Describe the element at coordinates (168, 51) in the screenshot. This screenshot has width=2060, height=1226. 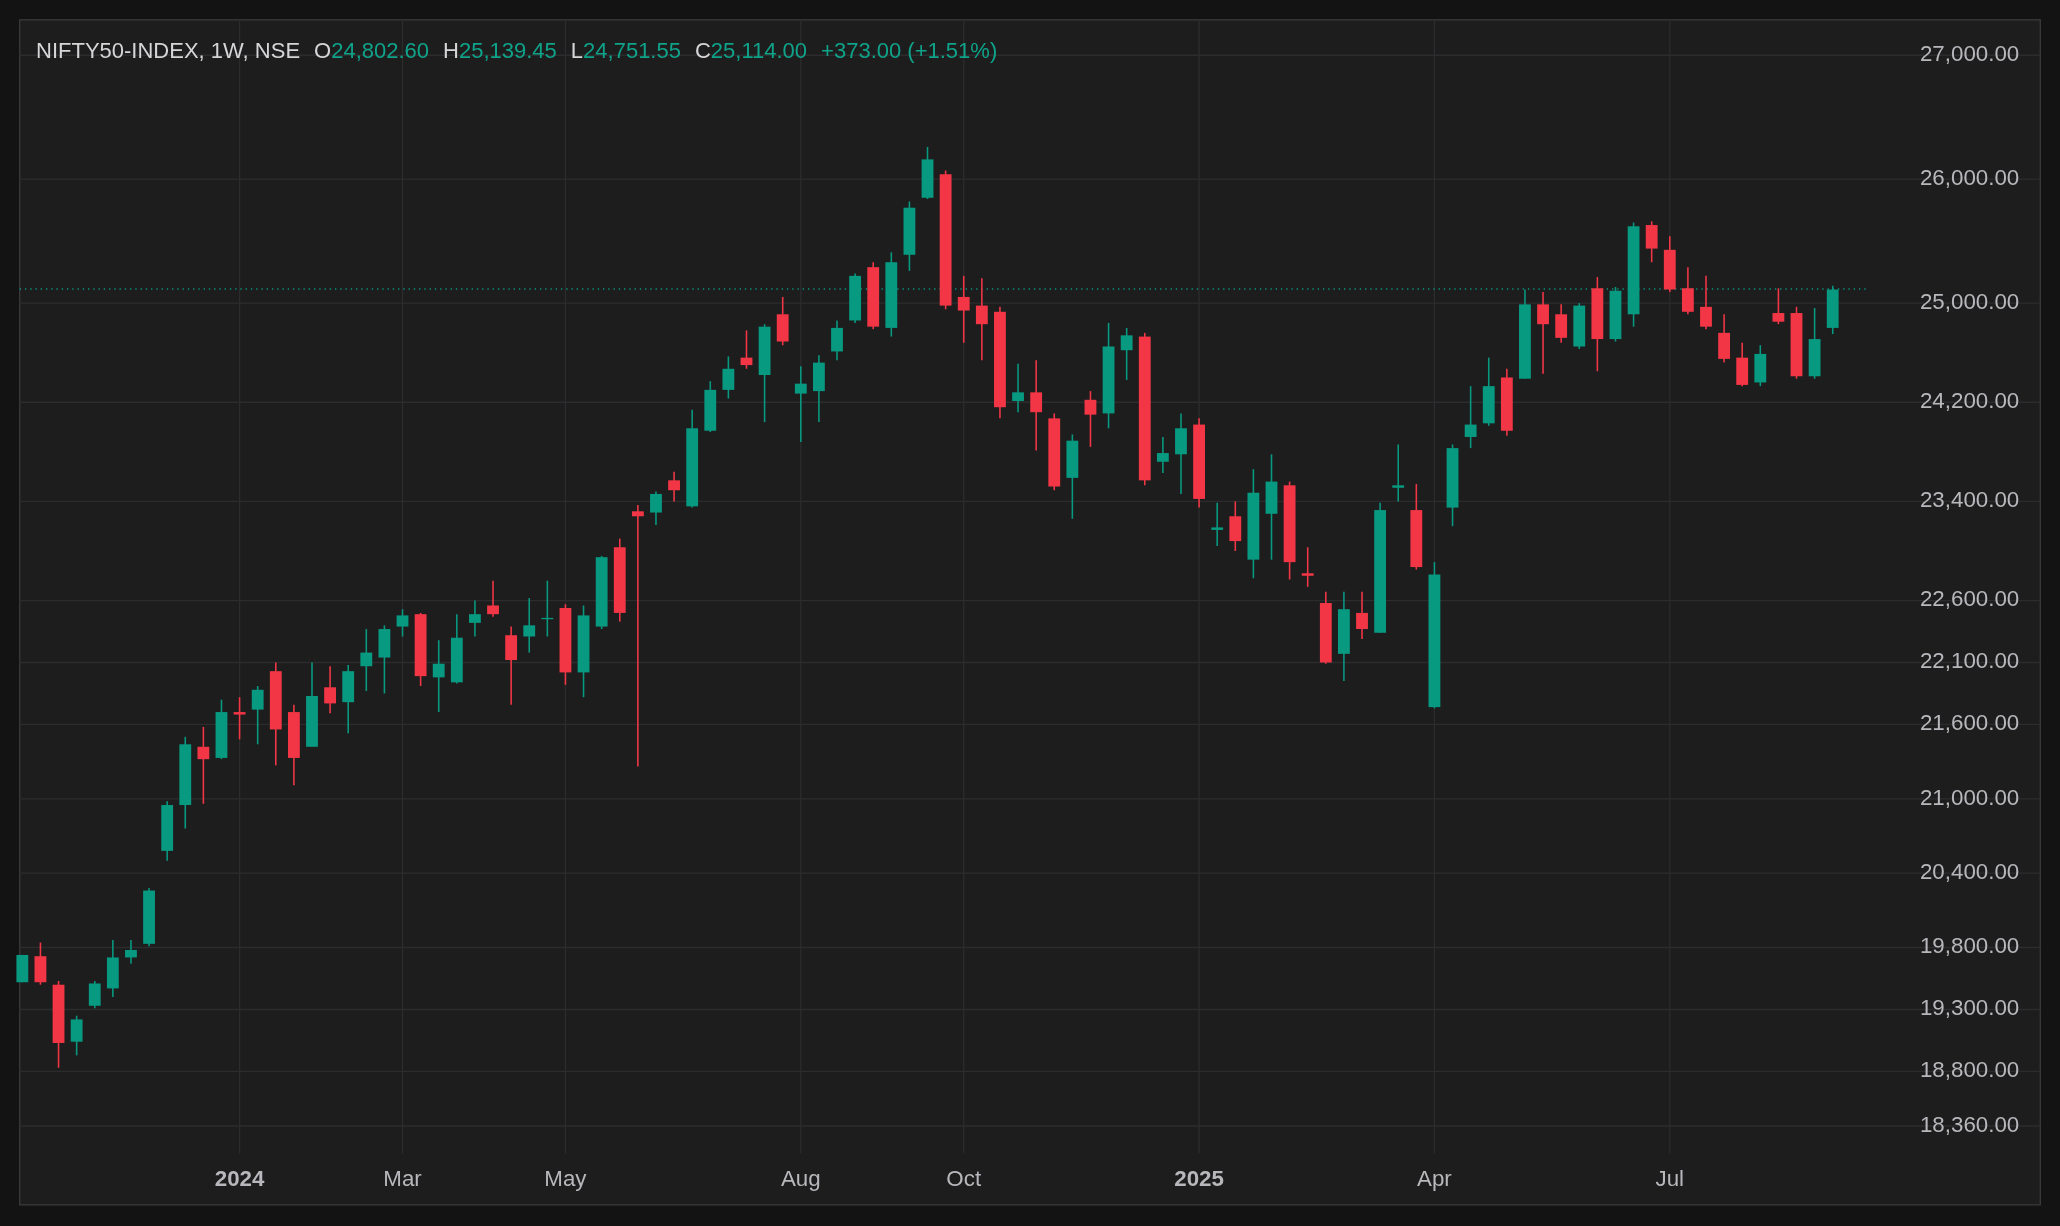
I see `chart-symbol: NIFTY50-INDEX, 1W, NSE` at that location.